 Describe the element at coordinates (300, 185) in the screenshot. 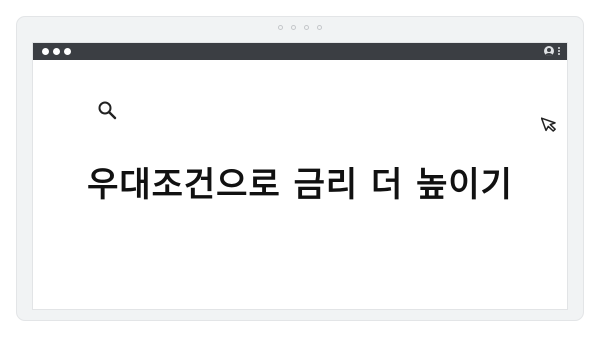

I see `slide-headline: 우대조건으로 금리 더 높이기` at that location.